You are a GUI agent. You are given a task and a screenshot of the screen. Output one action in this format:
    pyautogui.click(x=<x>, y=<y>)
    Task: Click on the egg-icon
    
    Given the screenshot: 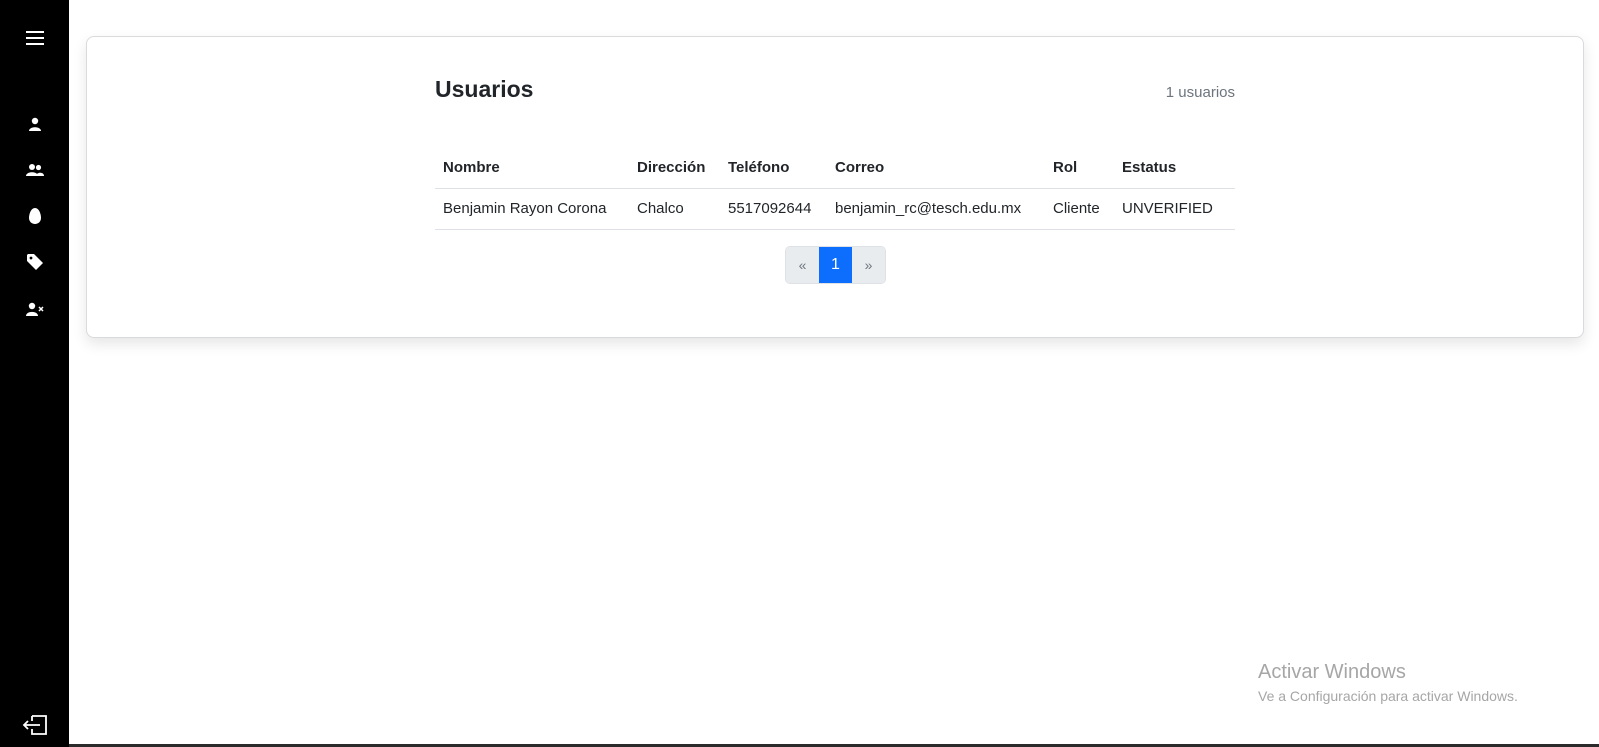 What is the action you would take?
    pyautogui.click(x=34, y=216)
    